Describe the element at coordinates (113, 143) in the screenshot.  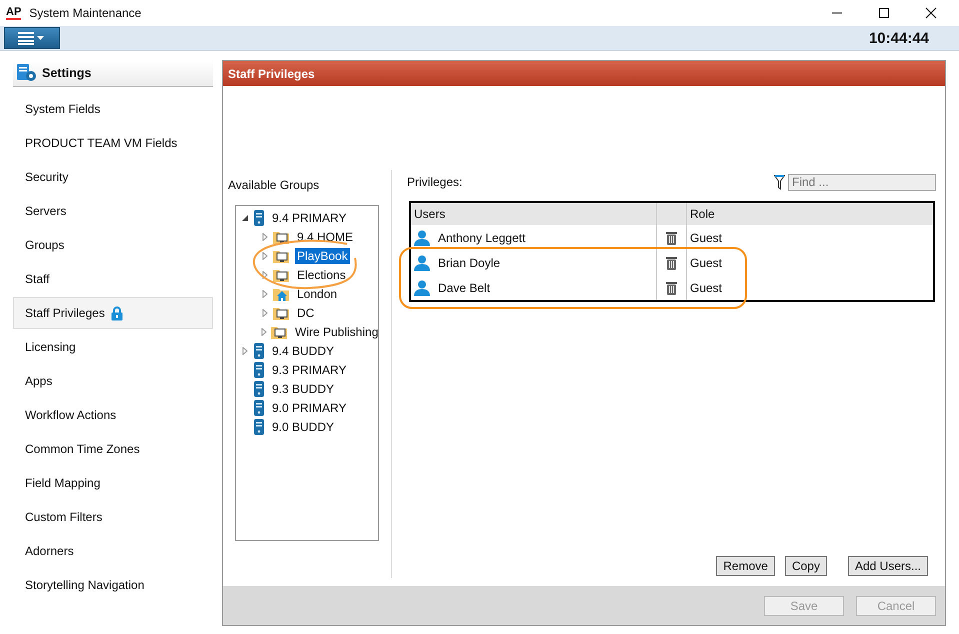
I see `sidebar-item: PRODUCT TEAM VM Fields` at that location.